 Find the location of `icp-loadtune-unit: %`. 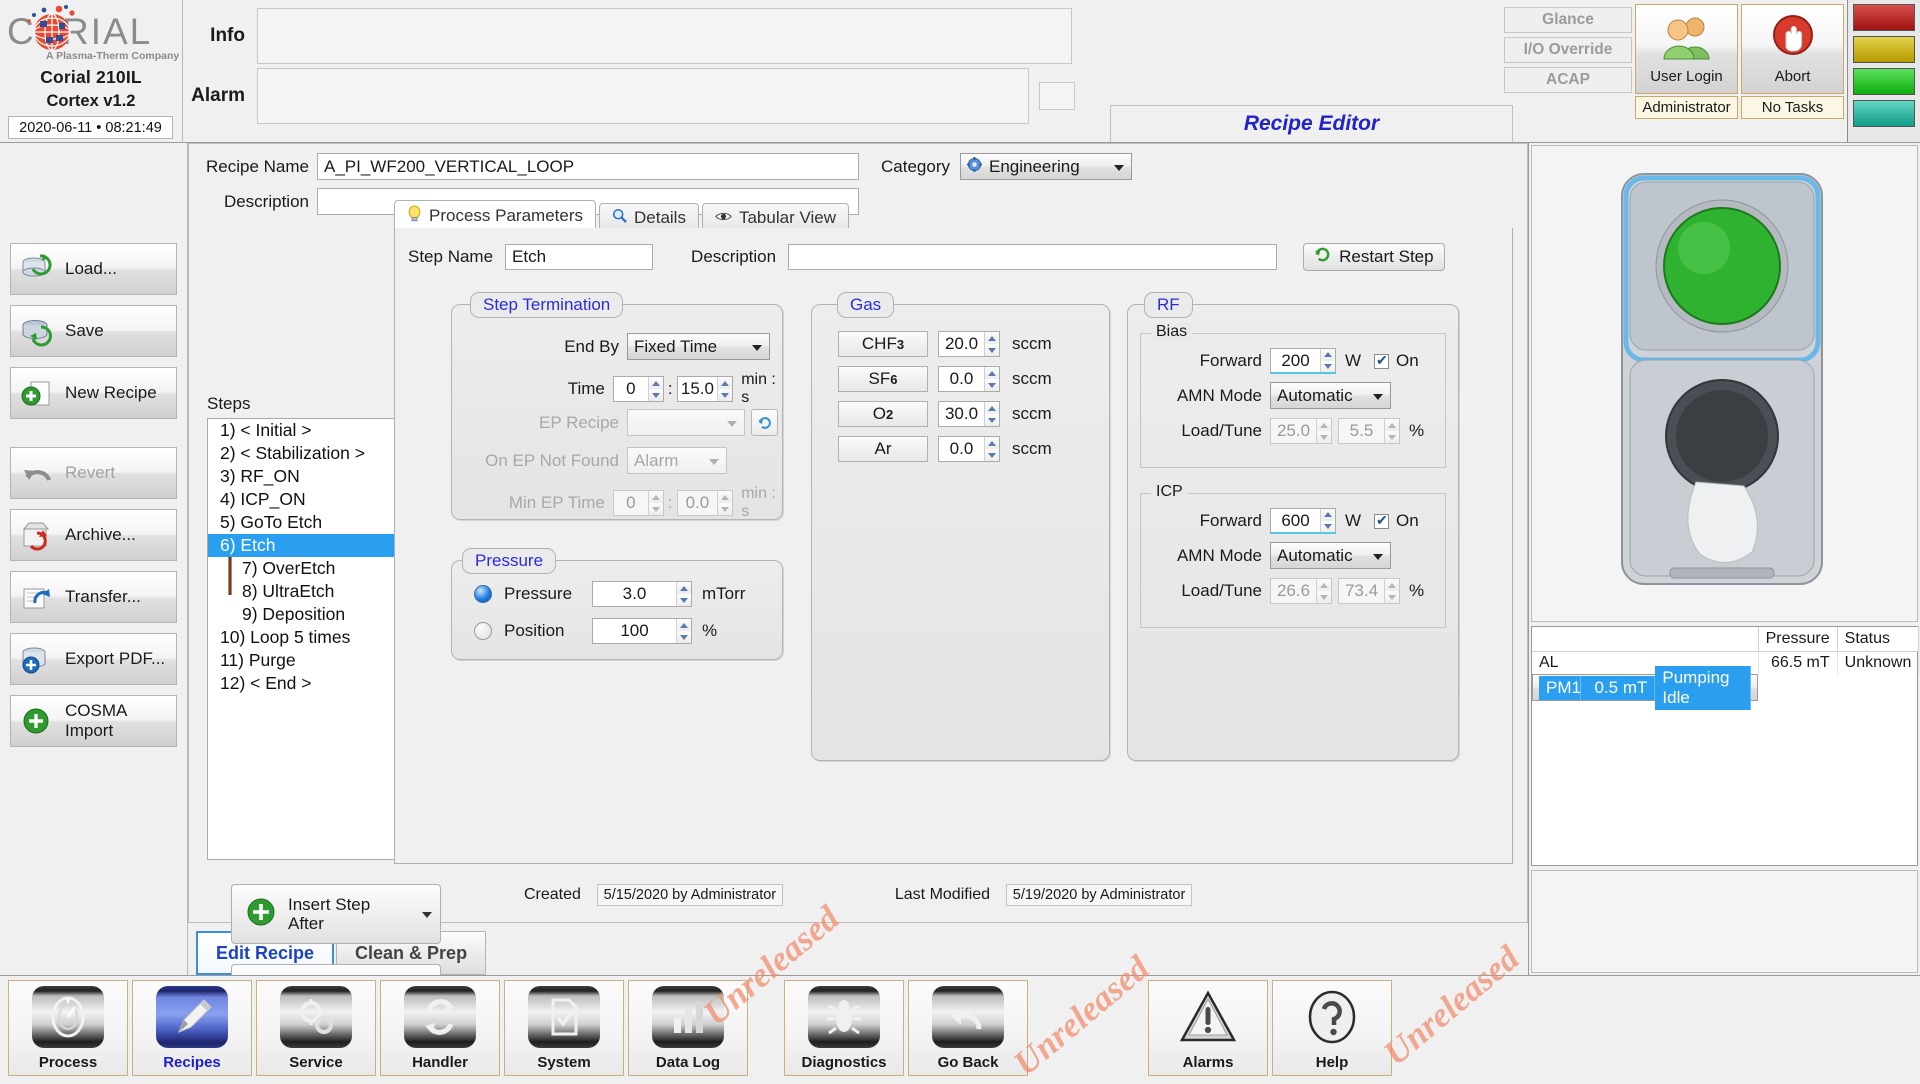

icp-loadtune-unit: % is located at coordinates (1417, 590).